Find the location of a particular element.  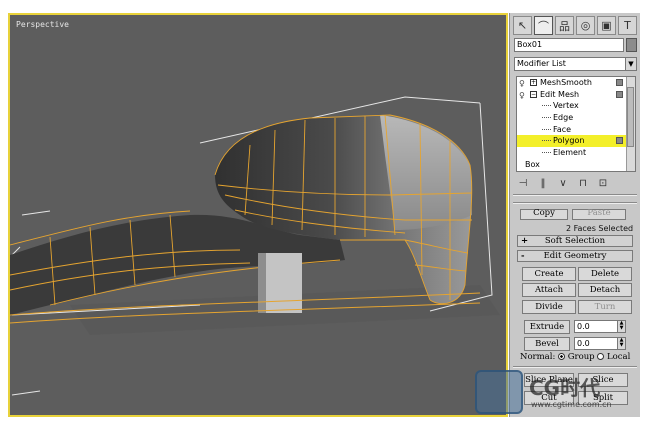

edit-geometry-rollout: - Edit Geometry is located at coordinates (575, 256).